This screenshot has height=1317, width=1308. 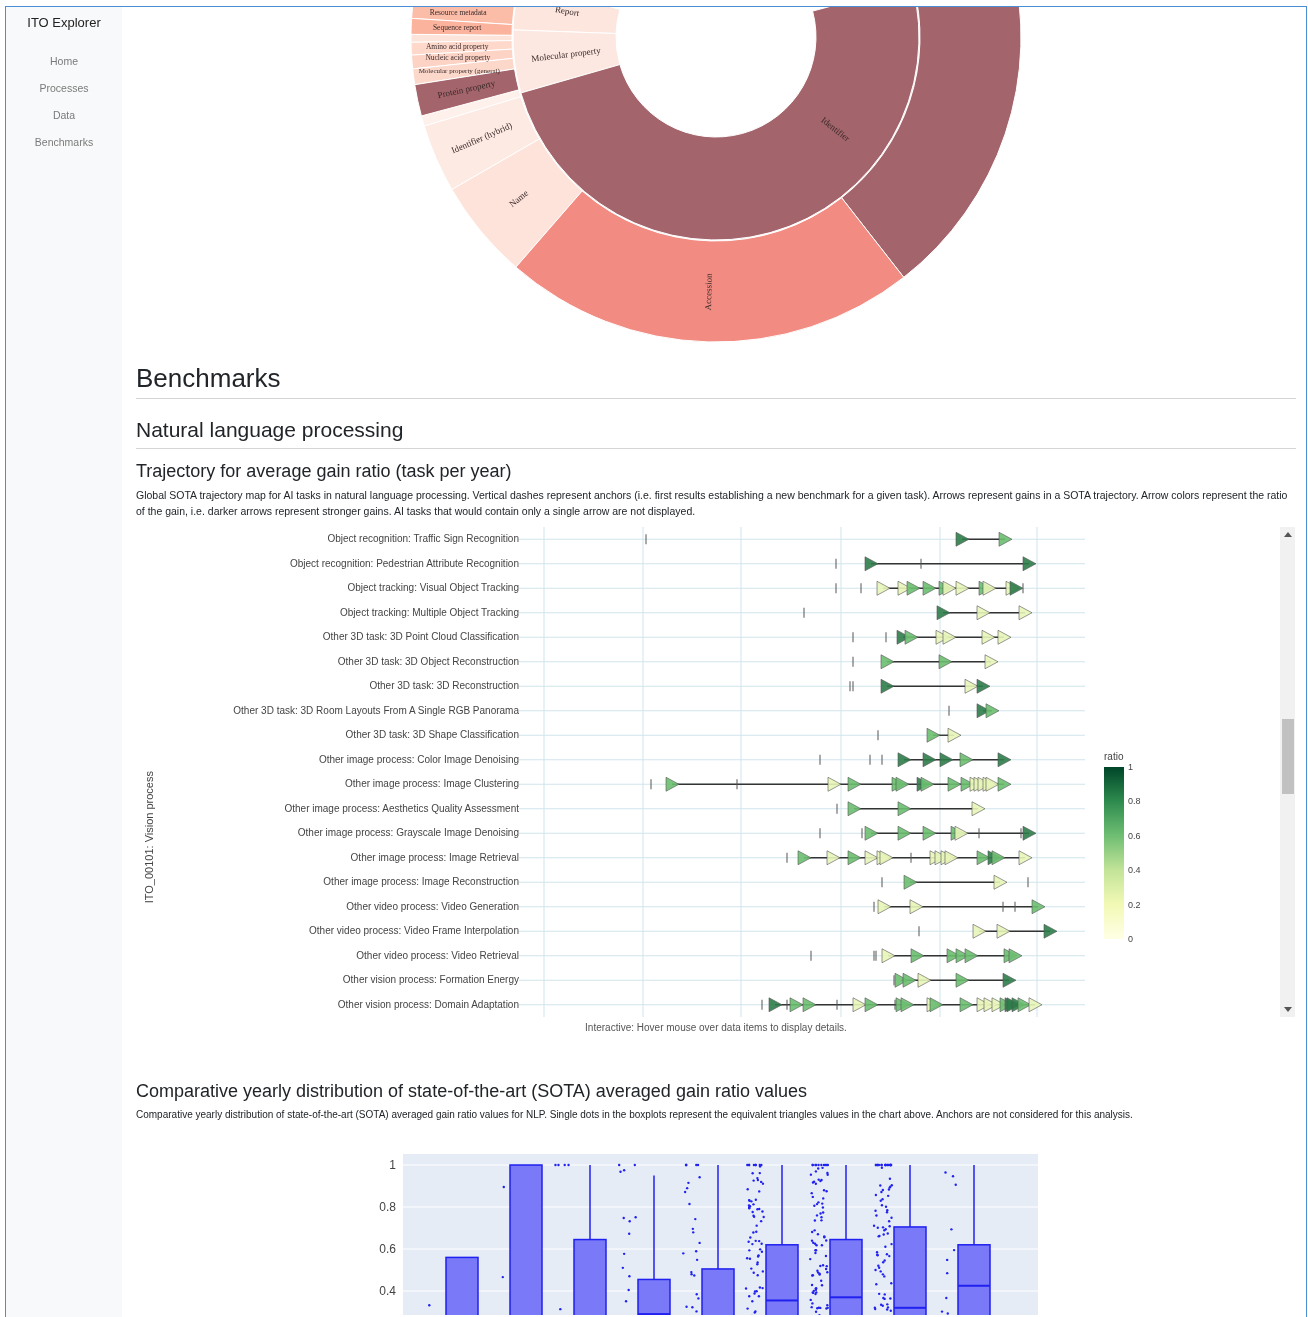 I want to click on axis-title: ITO_00101: Vision process, so click(x=149, y=837).